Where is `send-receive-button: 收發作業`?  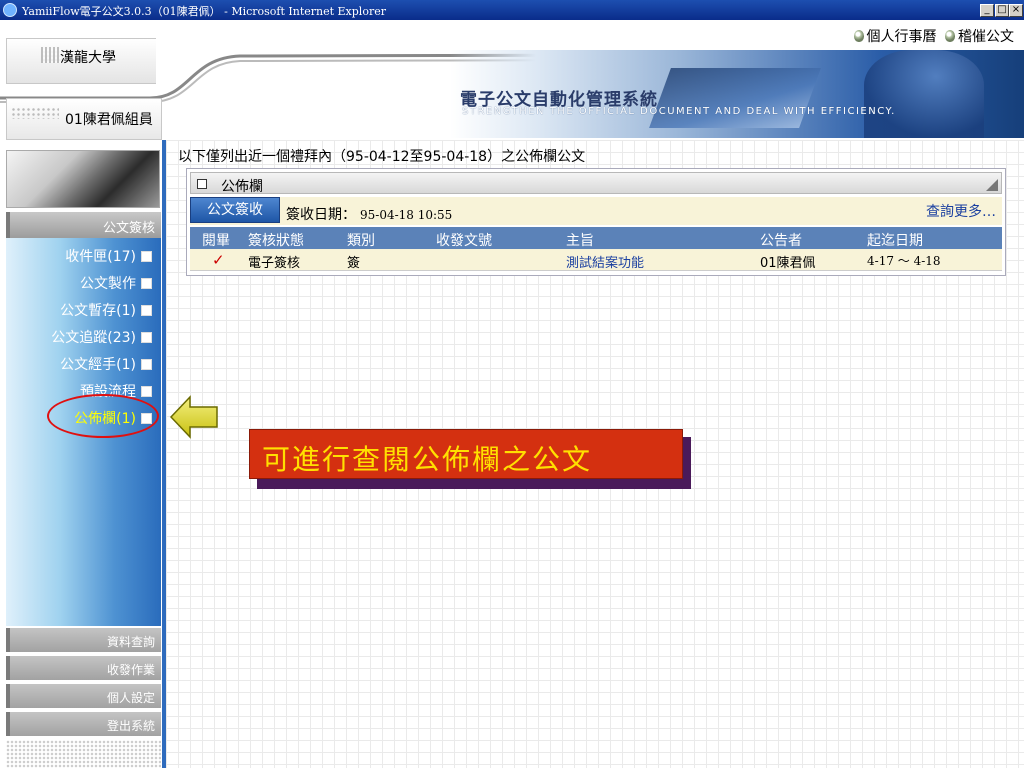
send-receive-button: 收發作業 is located at coordinates (83, 668).